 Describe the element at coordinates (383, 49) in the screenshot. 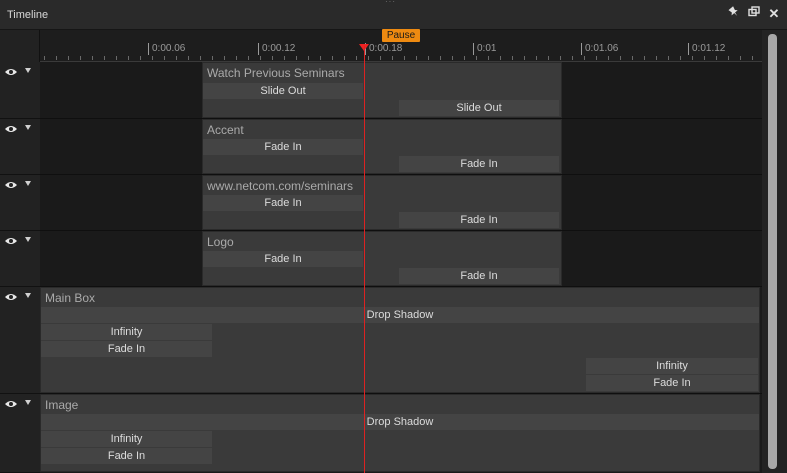

I see `ruler-label: 0:00.18` at that location.